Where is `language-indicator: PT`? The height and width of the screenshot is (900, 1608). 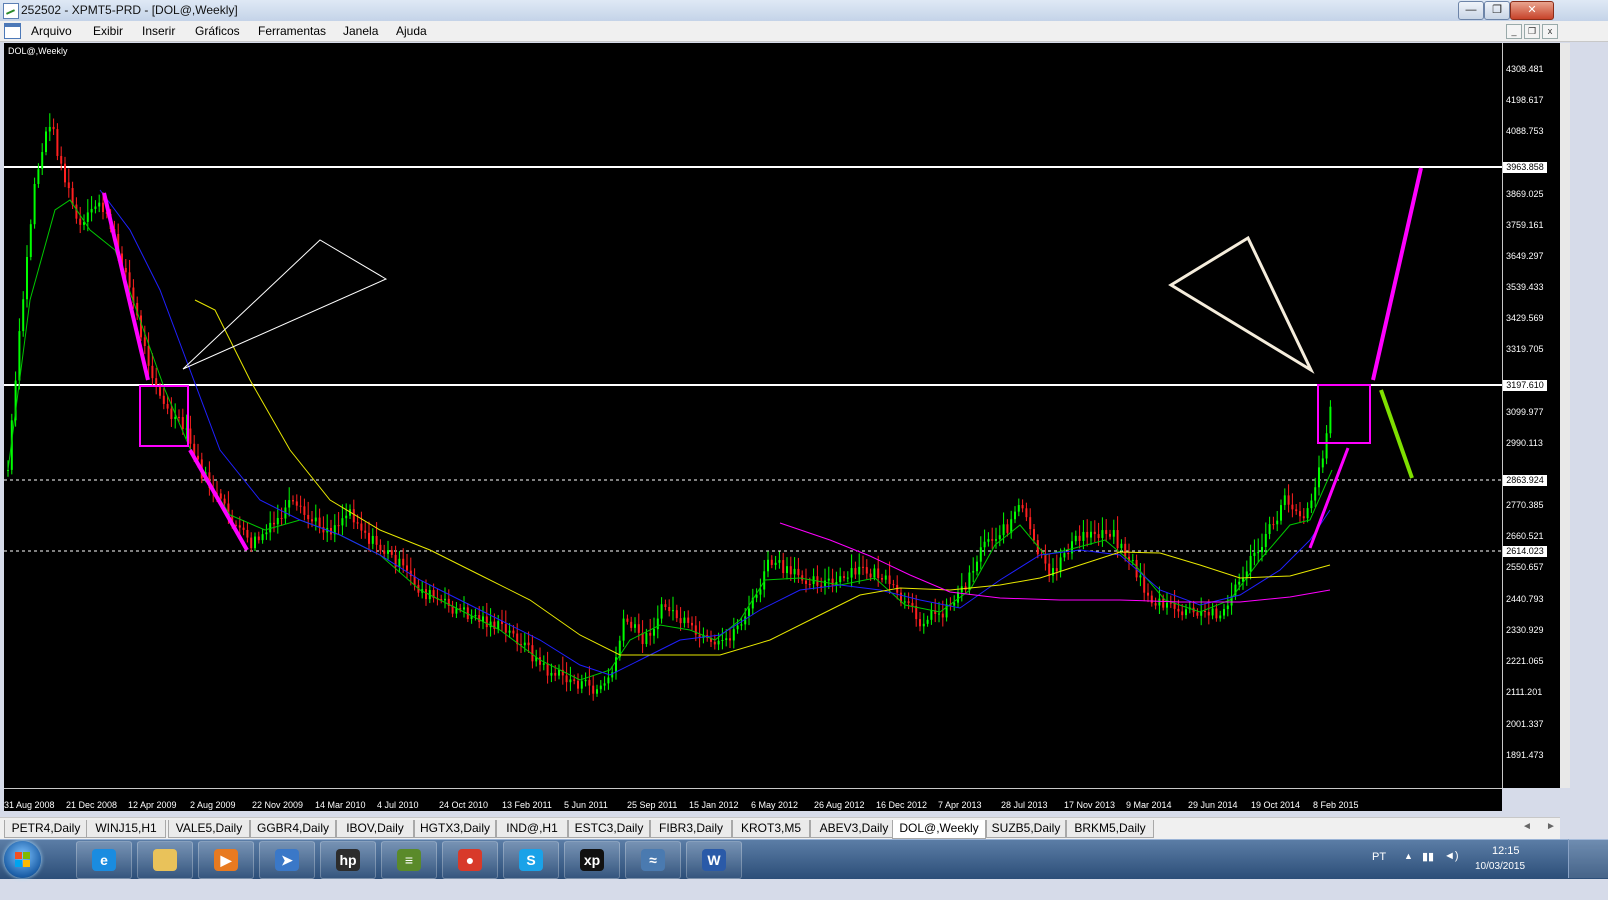 language-indicator: PT is located at coordinates (1379, 857).